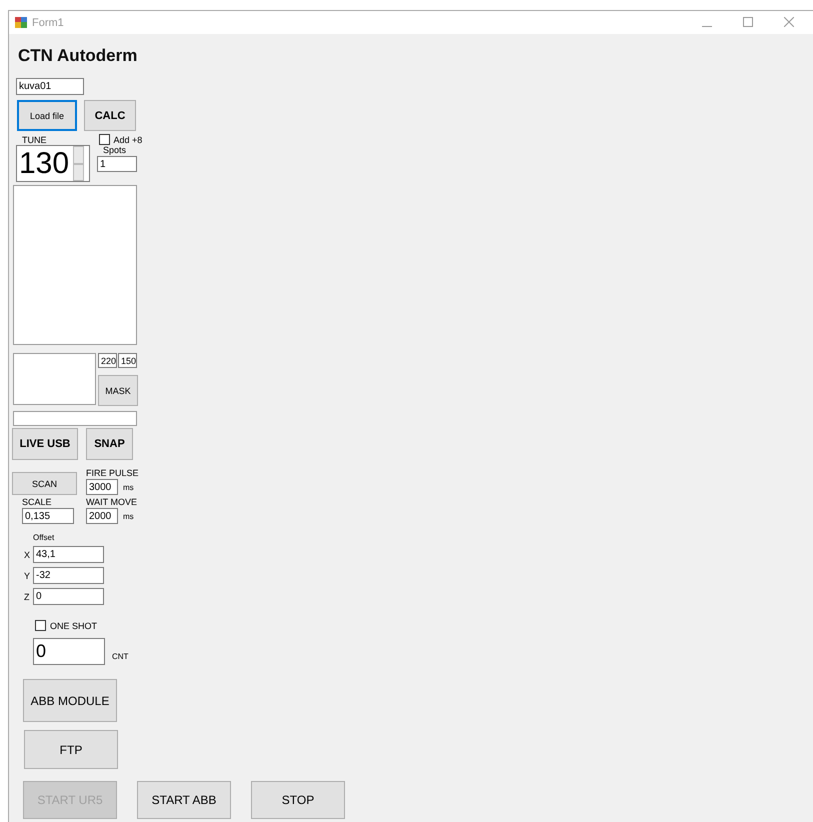 The width and height of the screenshot is (813, 822). What do you see at coordinates (68, 554) in the screenshot?
I see `offset-field: 43,1` at bounding box center [68, 554].